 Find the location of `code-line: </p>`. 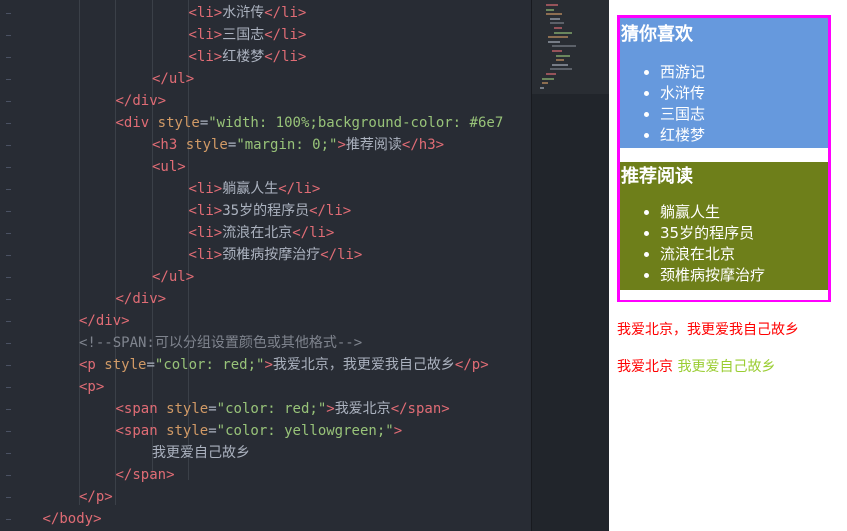

code-line: </p> is located at coordinates (96, 497).